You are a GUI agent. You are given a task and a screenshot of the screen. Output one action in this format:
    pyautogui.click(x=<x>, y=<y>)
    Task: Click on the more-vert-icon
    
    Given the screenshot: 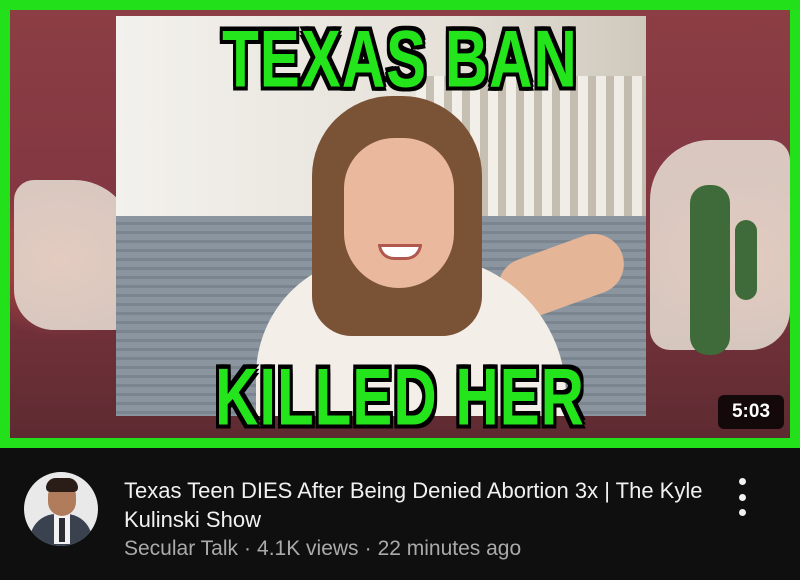 What is the action you would take?
    pyautogui.click(x=742, y=497)
    